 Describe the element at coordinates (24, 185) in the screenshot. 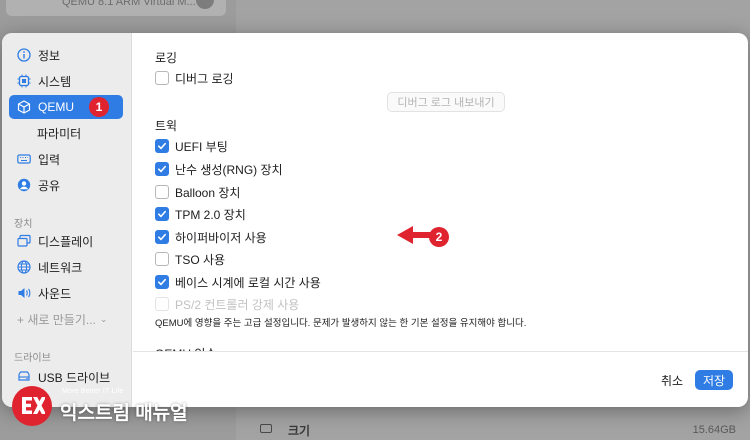

I see `person-icon` at that location.